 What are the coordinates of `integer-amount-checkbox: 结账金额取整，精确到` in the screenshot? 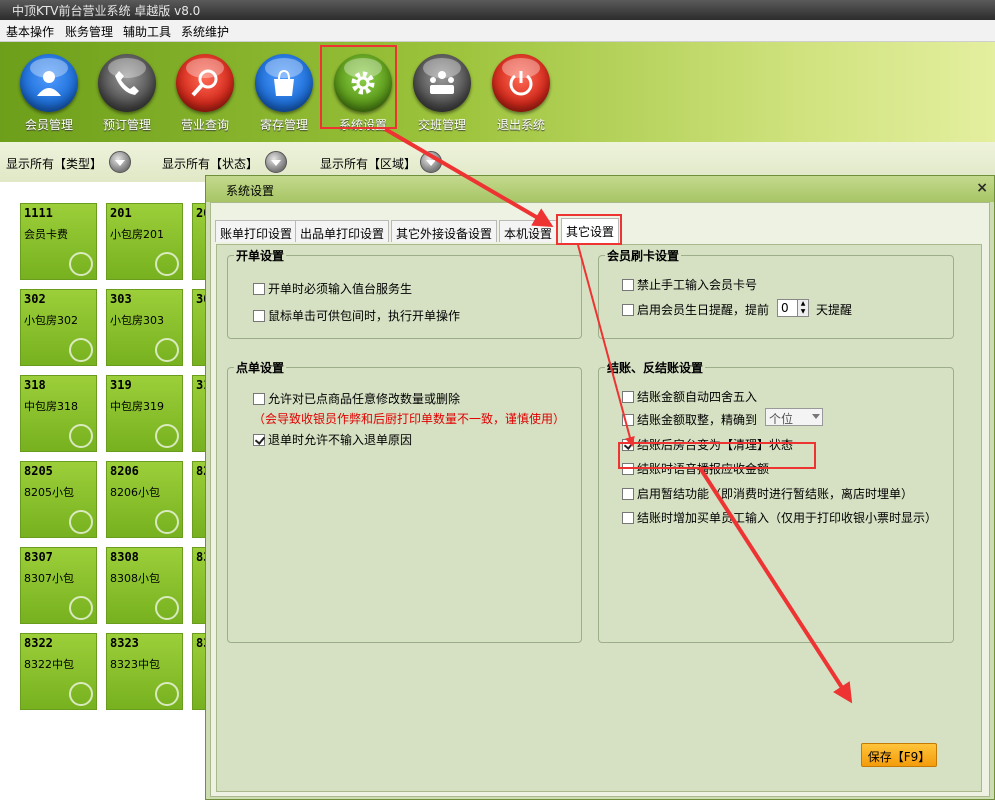 It's located at (689, 419).